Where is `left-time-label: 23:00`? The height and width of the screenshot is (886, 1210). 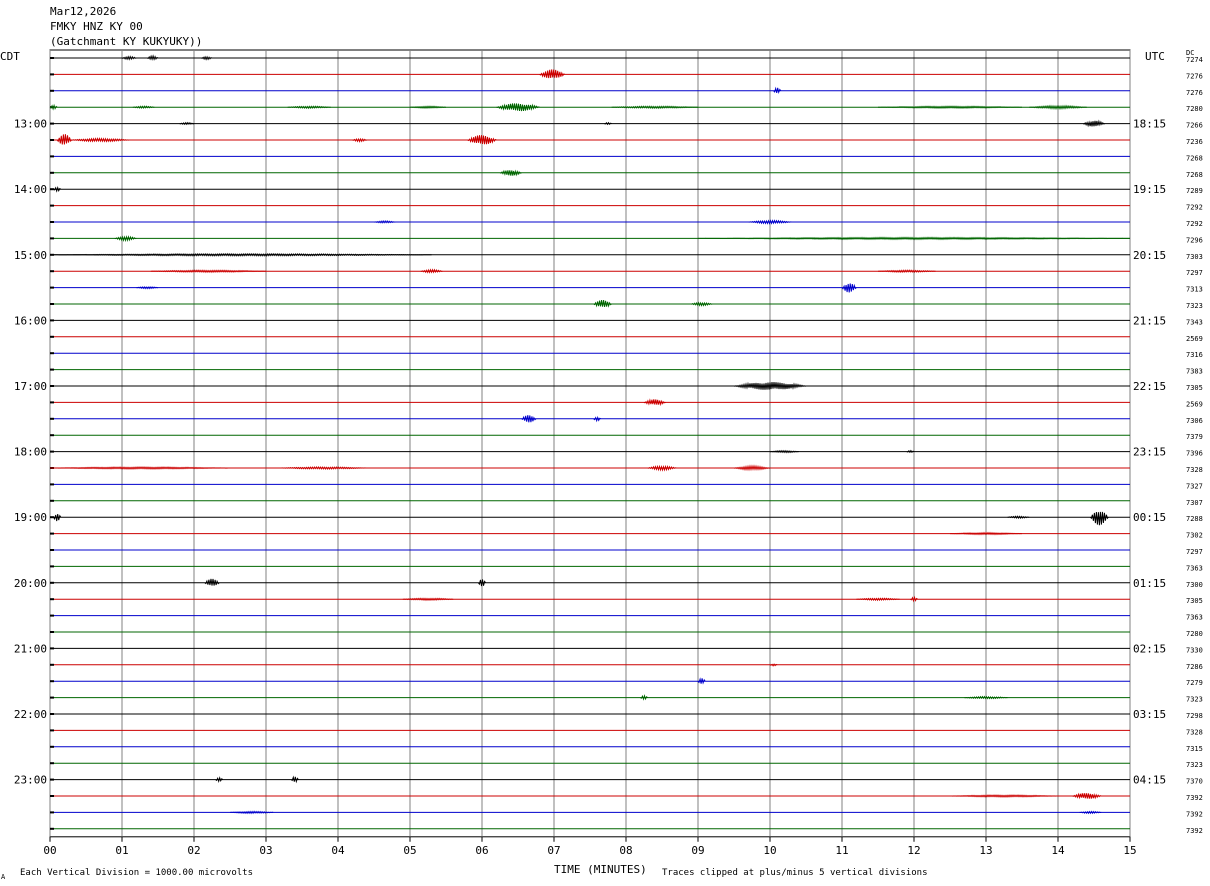
left-time-label: 23:00 is located at coordinates (30, 780).